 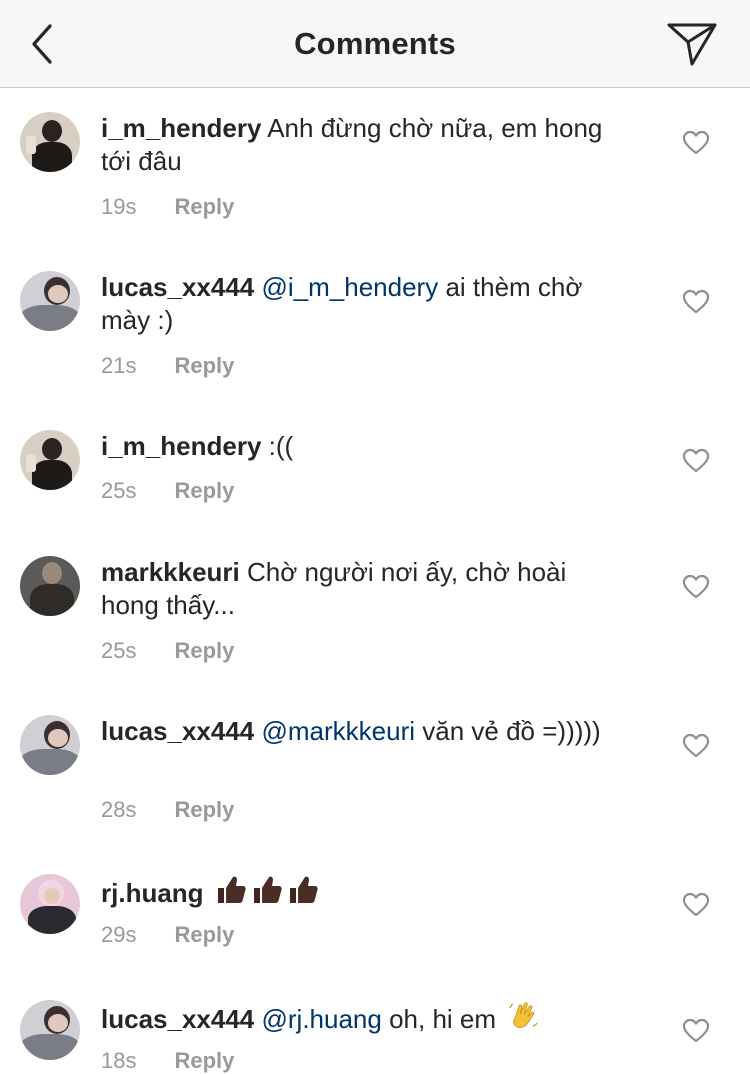 What do you see at coordinates (119, 1060) in the screenshot?
I see `comment-time: 18s` at bounding box center [119, 1060].